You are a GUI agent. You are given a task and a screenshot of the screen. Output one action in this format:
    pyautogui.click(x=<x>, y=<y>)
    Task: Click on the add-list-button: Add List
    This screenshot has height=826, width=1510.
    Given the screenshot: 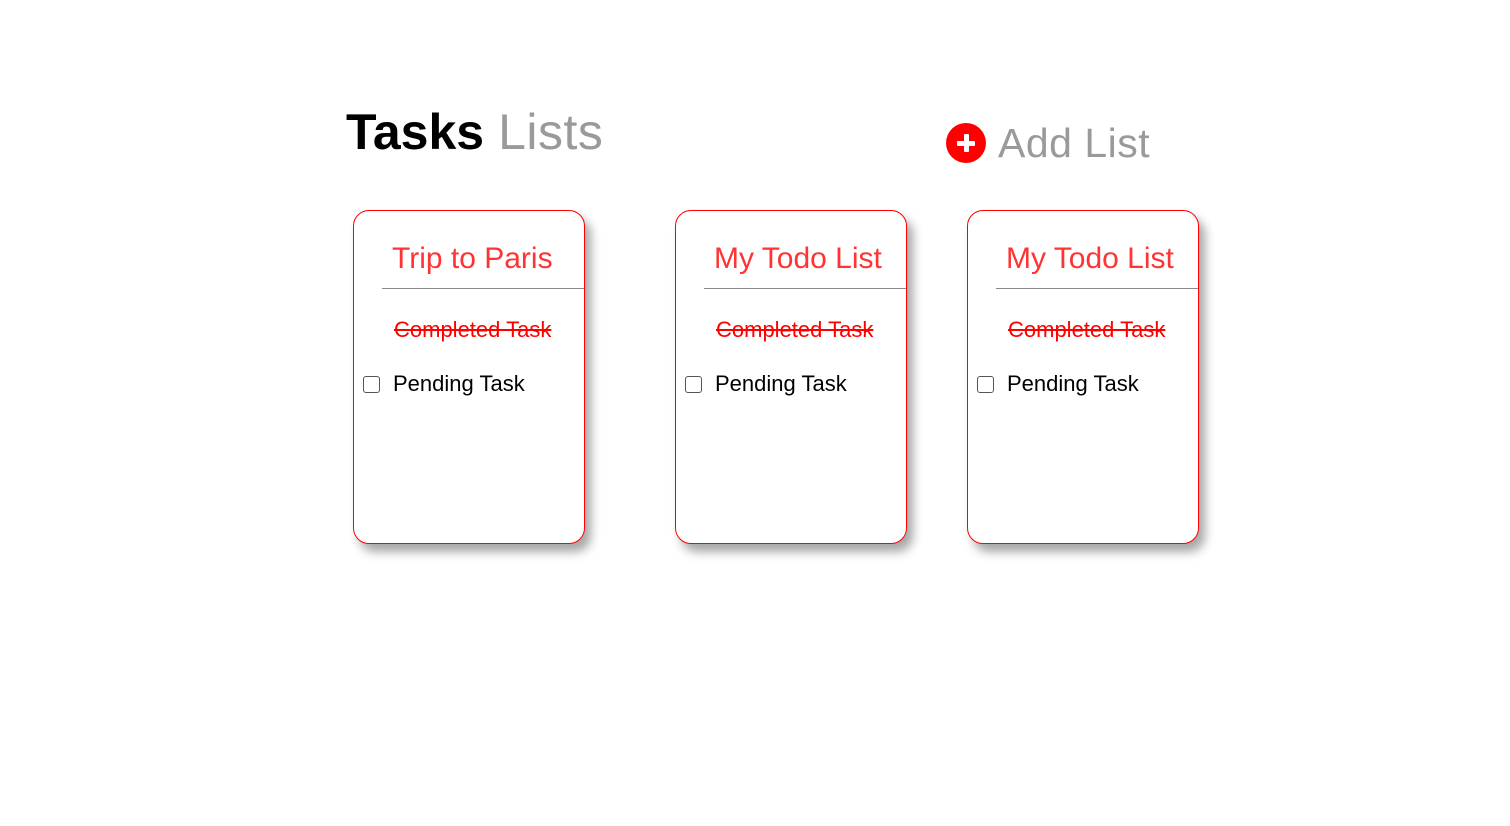 What is the action you would take?
    pyautogui.click(x=1048, y=143)
    